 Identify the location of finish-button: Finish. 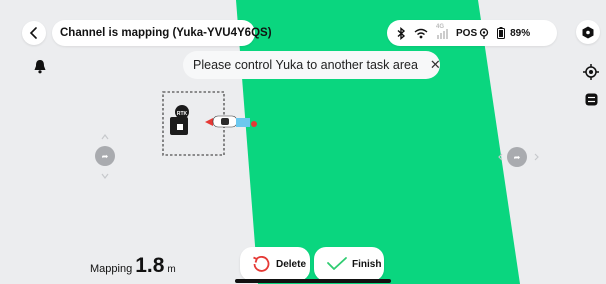
(349, 264).